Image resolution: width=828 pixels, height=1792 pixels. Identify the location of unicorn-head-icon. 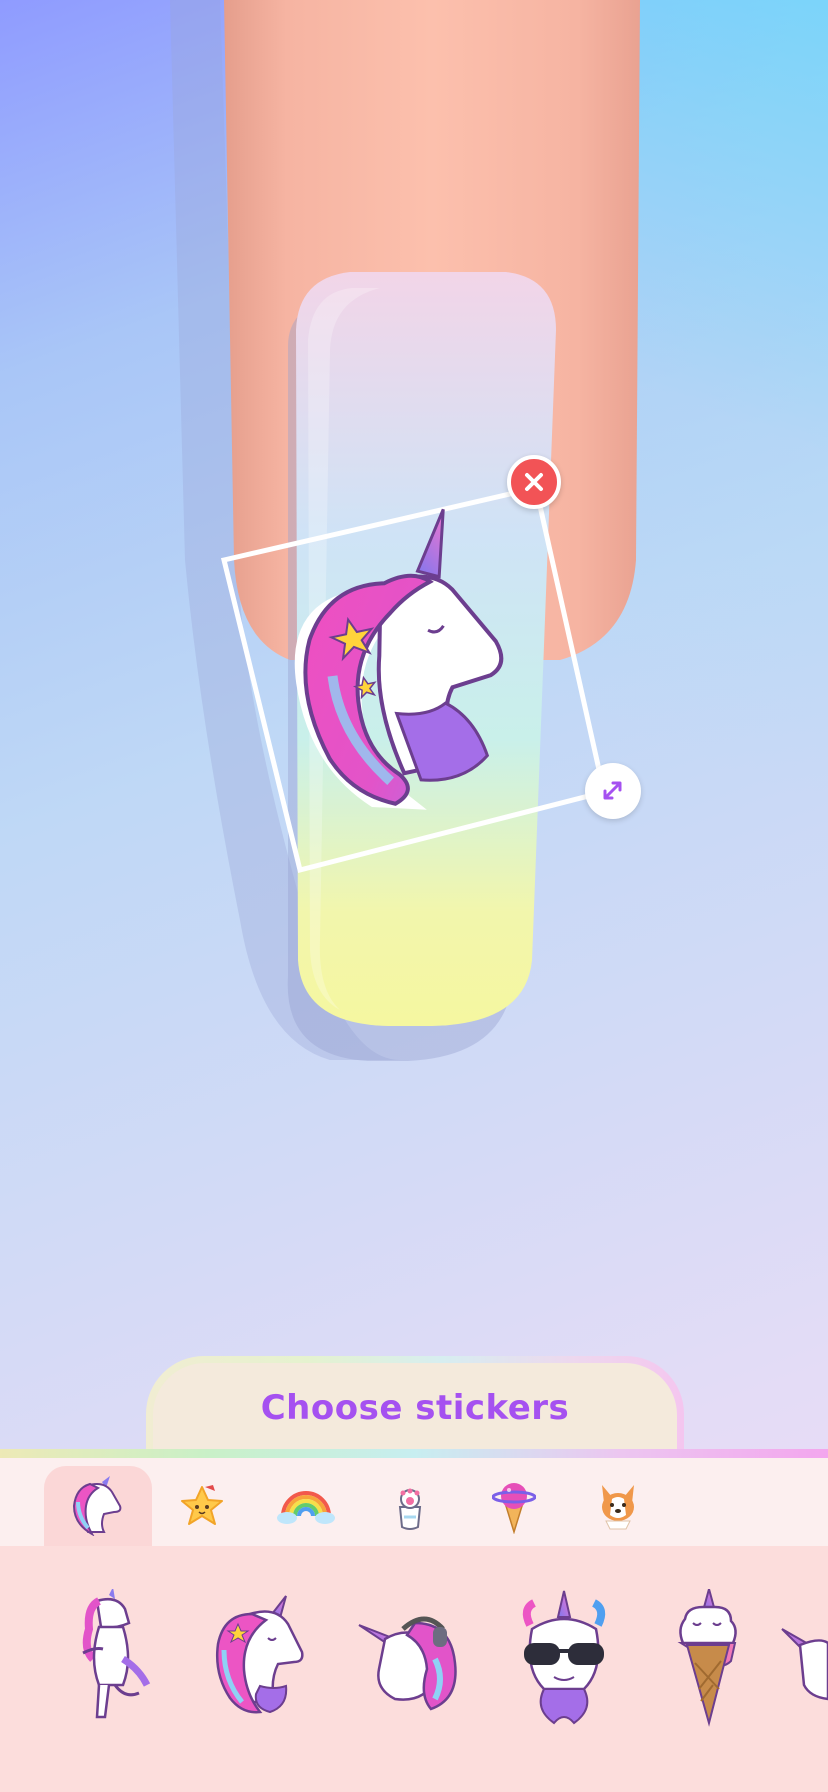
(260, 1654).